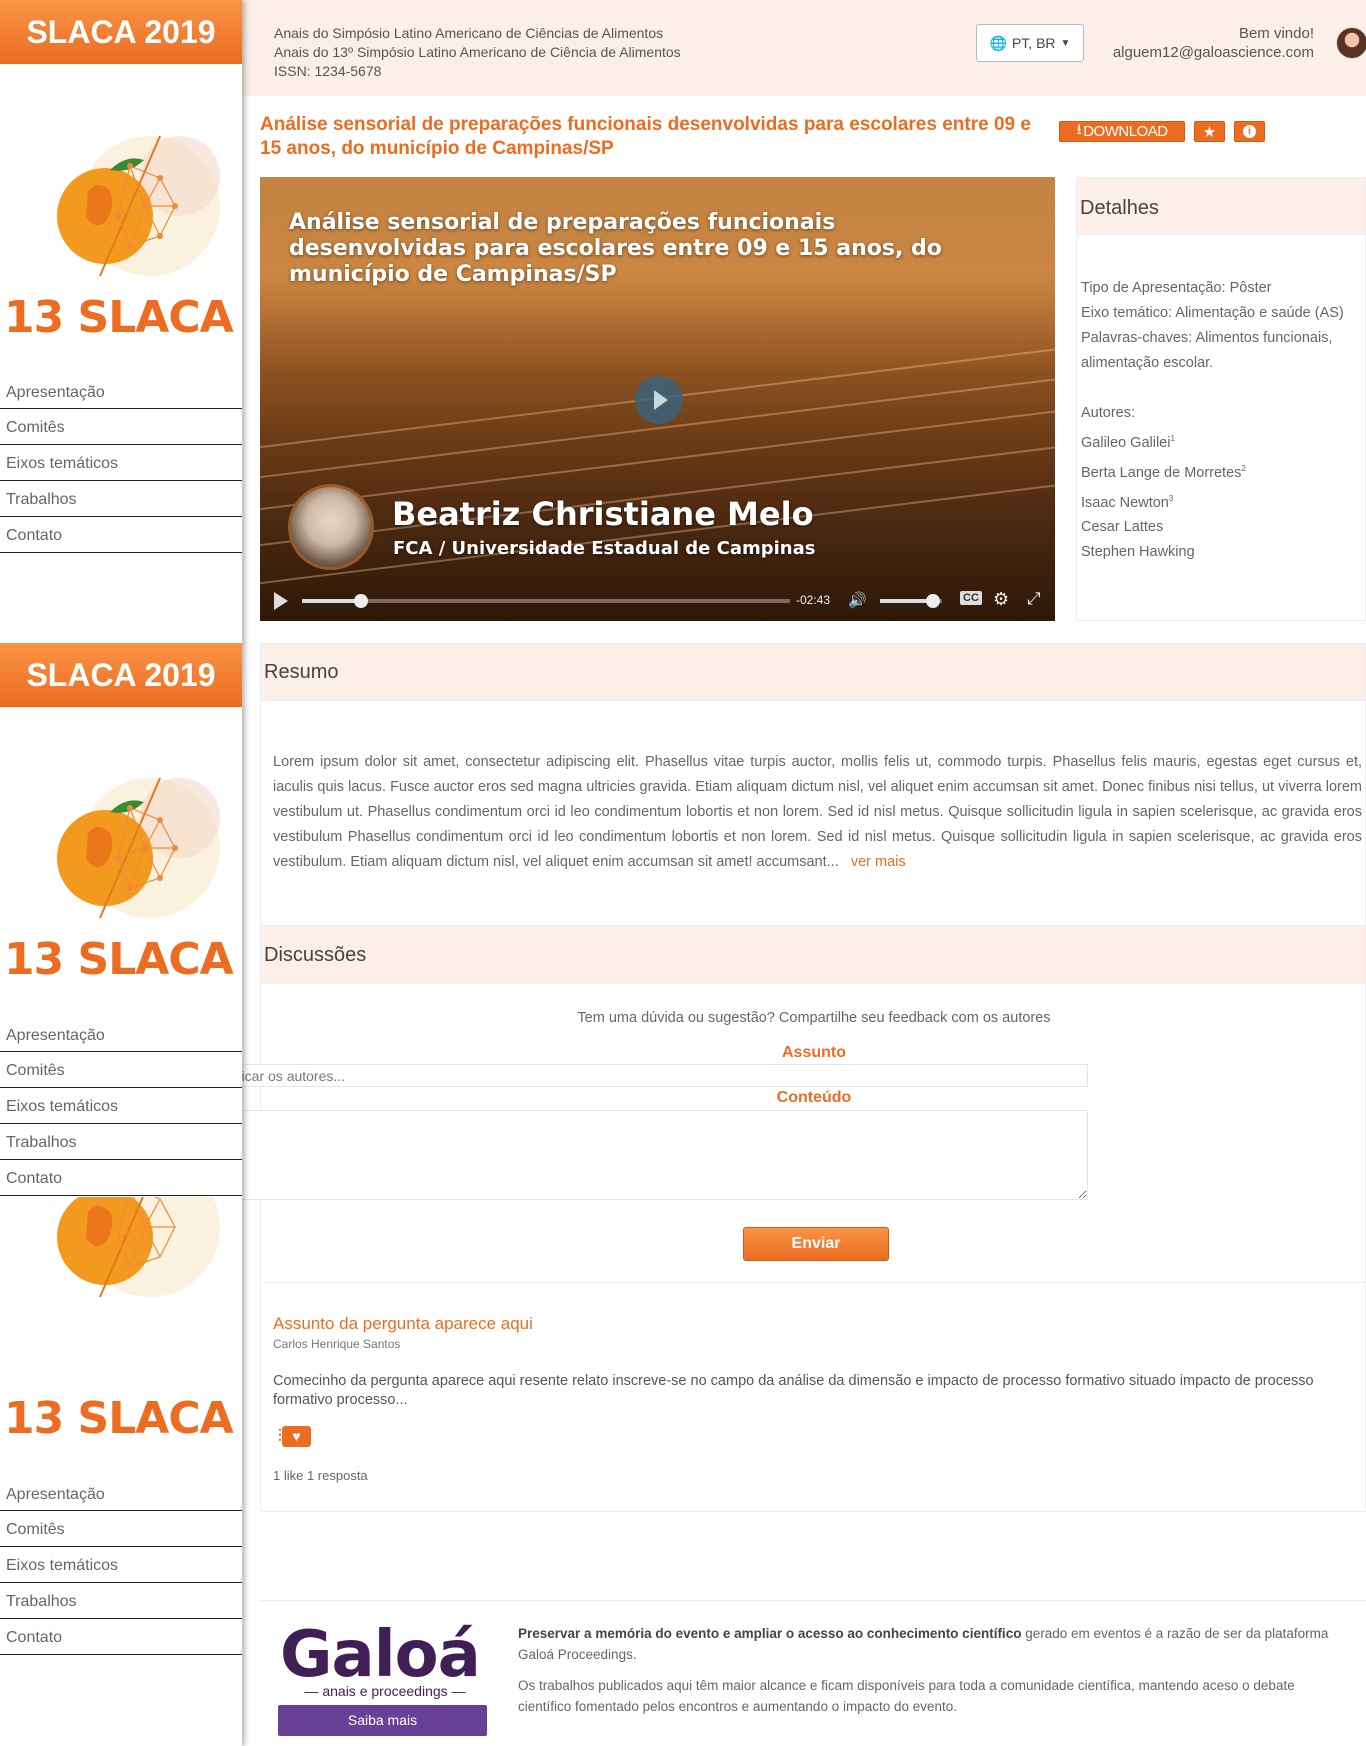 The height and width of the screenshot is (1746, 1366). Describe the element at coordinates (813, 672) in the screenshot. I see `resumo-heading: Resumo` at that location.